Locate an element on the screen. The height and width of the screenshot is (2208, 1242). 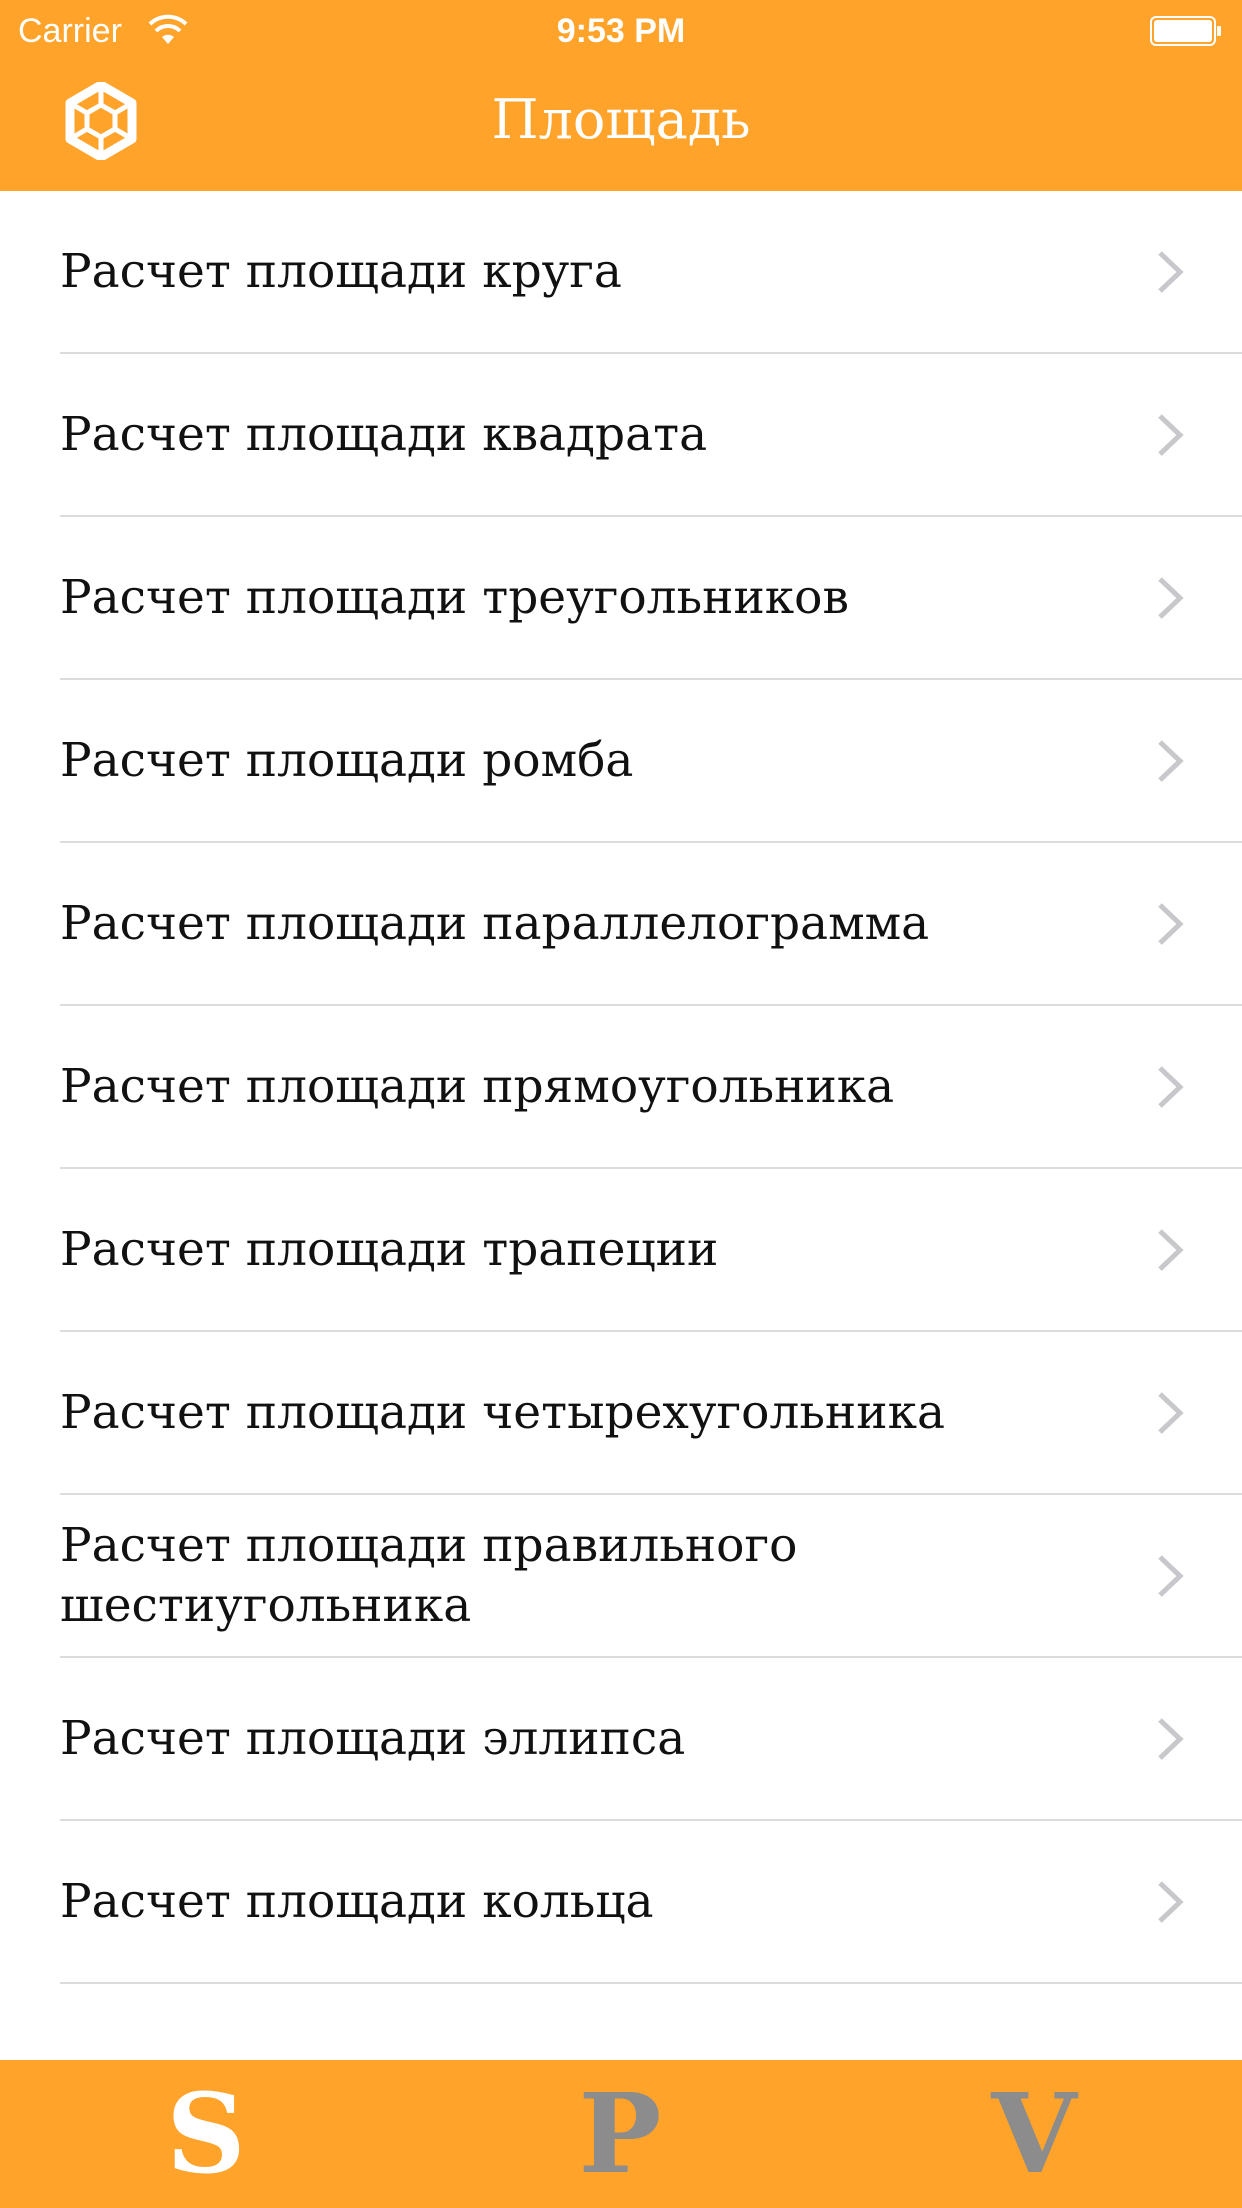
list-item-label: Расчет площади четырехугольника is located at coordinates (502, 1412).